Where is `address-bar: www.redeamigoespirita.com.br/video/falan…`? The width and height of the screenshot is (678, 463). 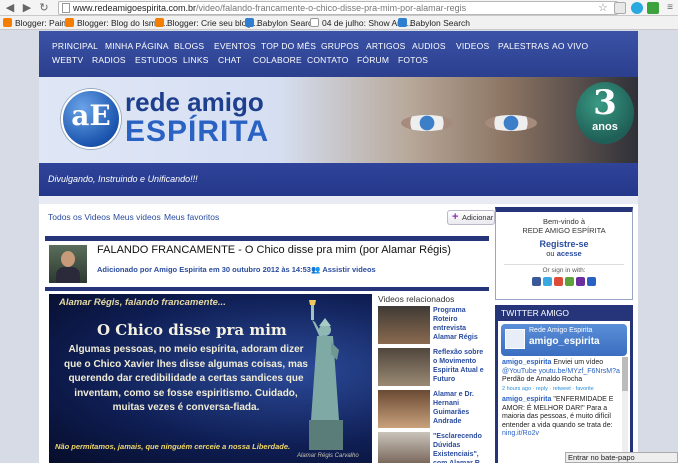 address-bar: www.redeamigoespirita.com.br/video/falan… is located at coordinates (338, 8).